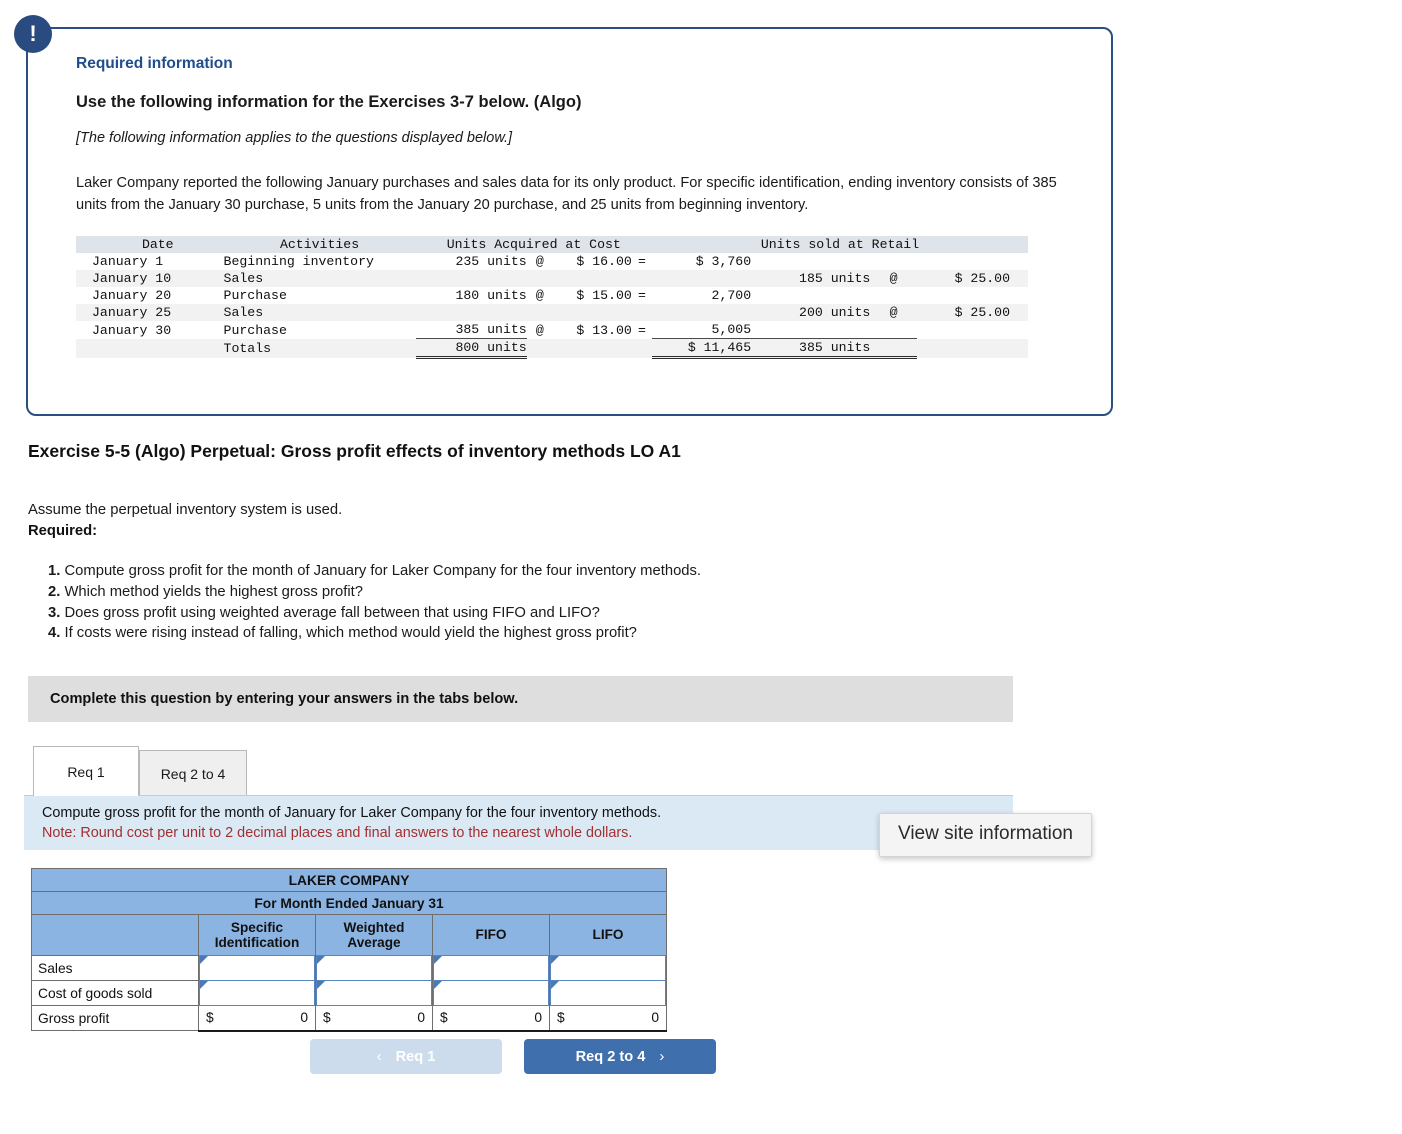 The image size is (1402, 1134). Describe the element at coordinates (406, 1056) in the screenshot. I see `prev-req-1-button: ‹ Req 1` at that location.